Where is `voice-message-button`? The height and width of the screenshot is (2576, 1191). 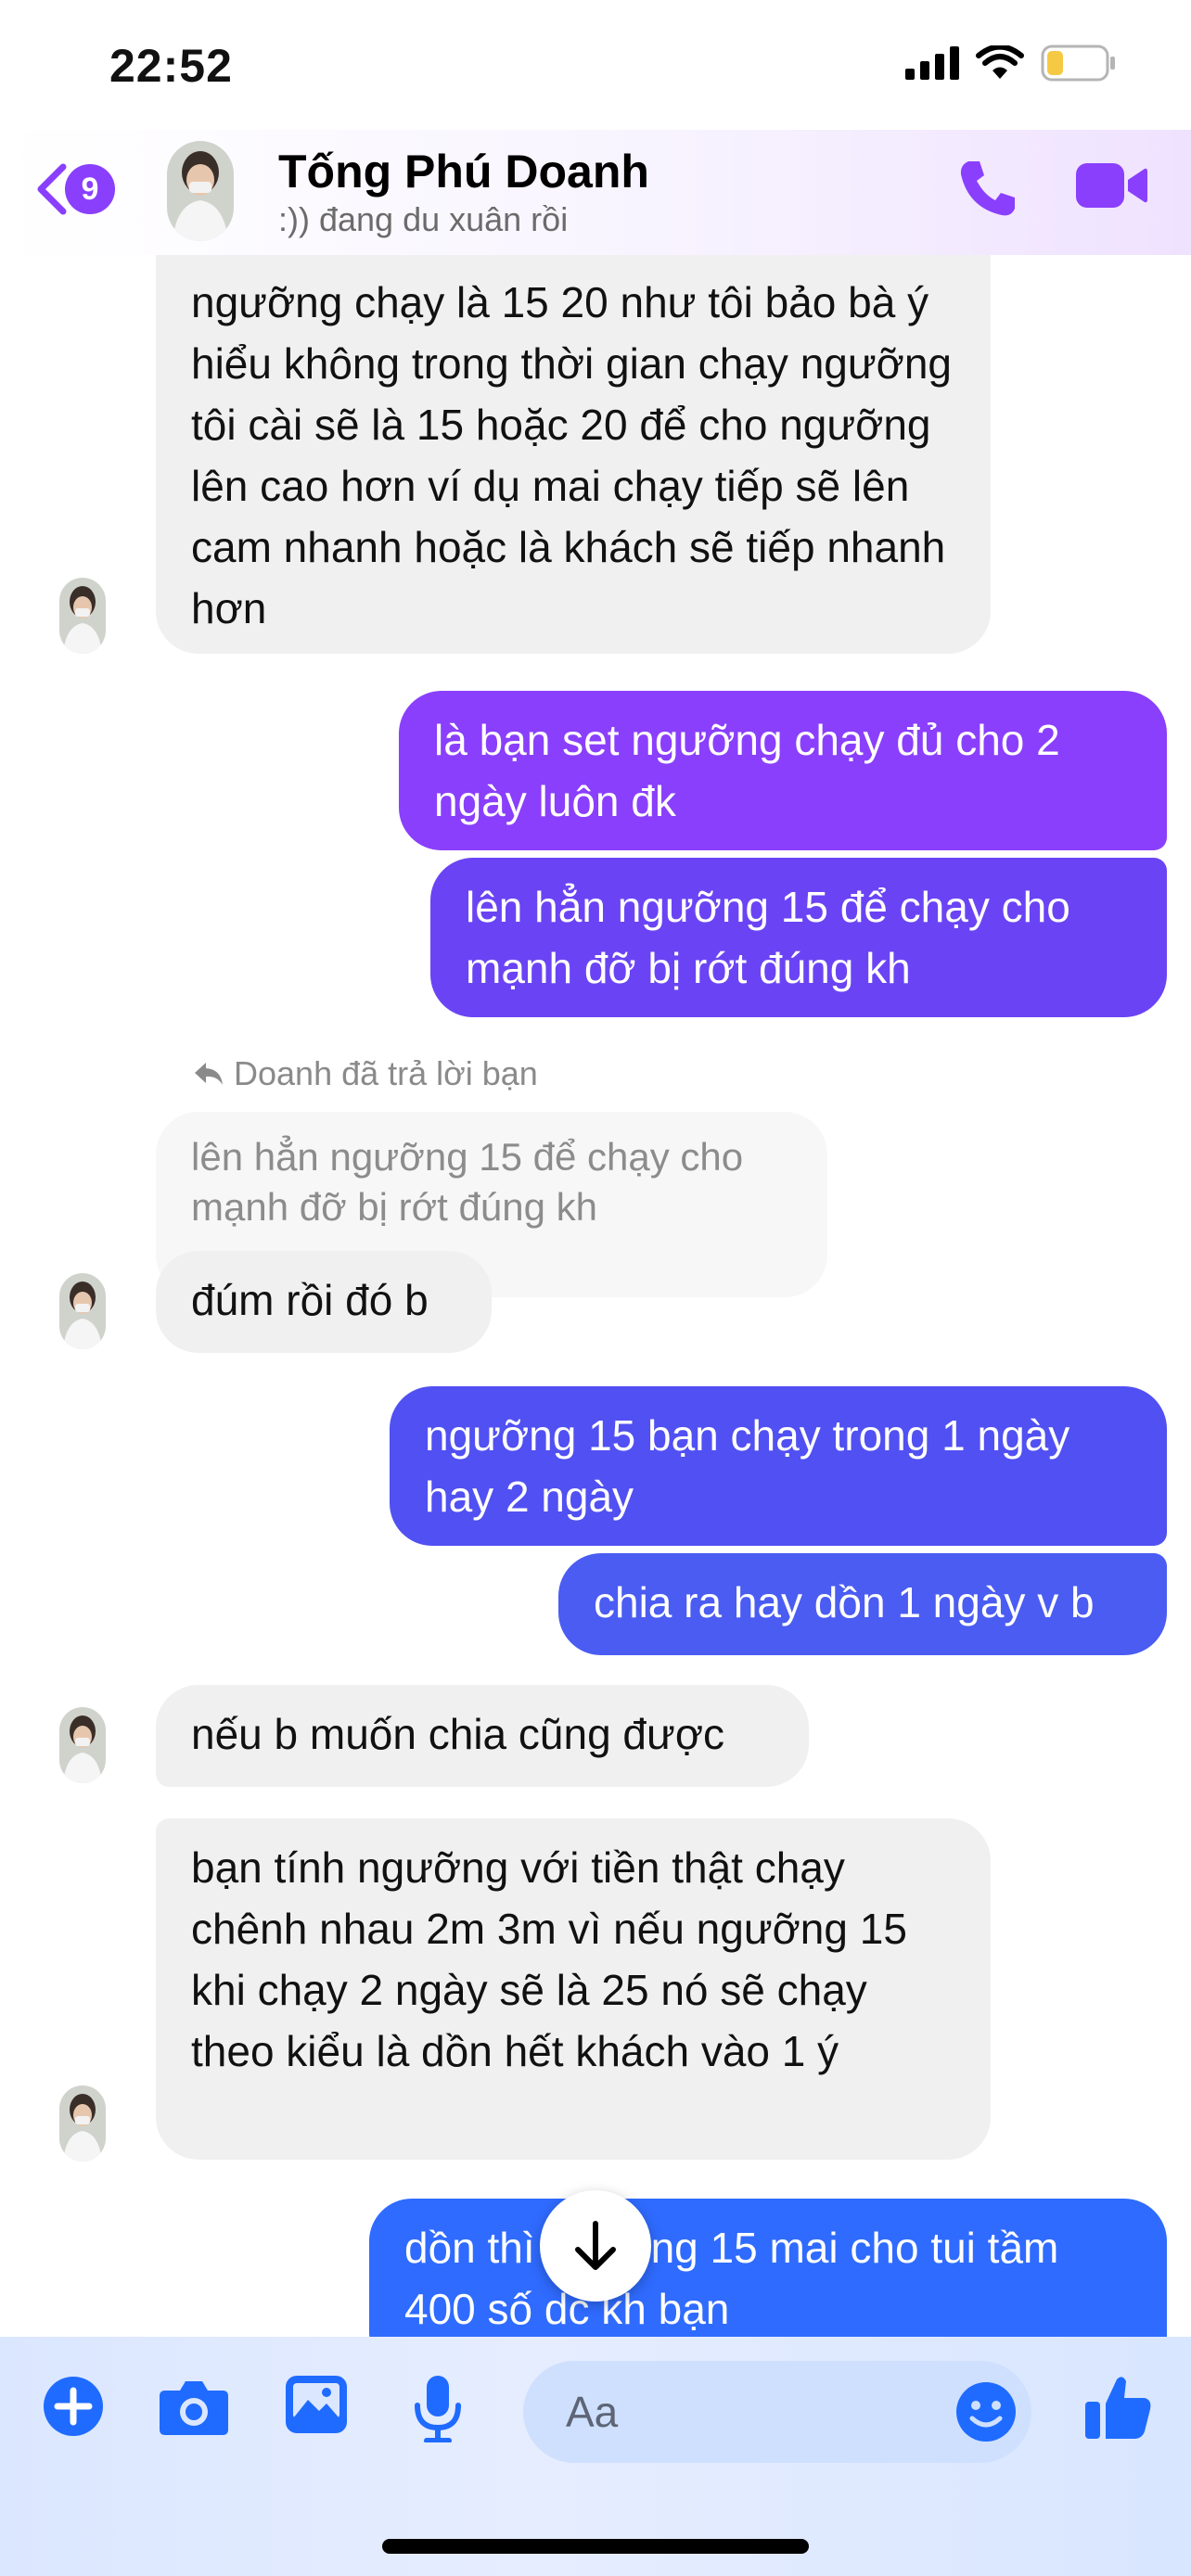 voice-message-button is located at coordinates (438, 2410).